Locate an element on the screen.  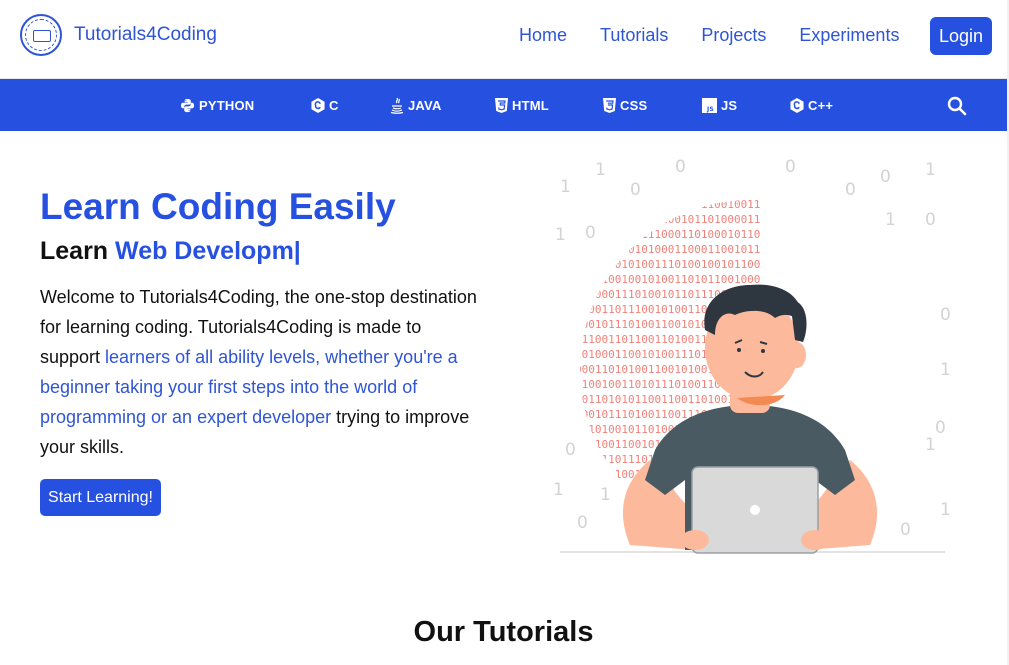
brand-name: Tutorials4Coding is located at coordinates (145, 34).